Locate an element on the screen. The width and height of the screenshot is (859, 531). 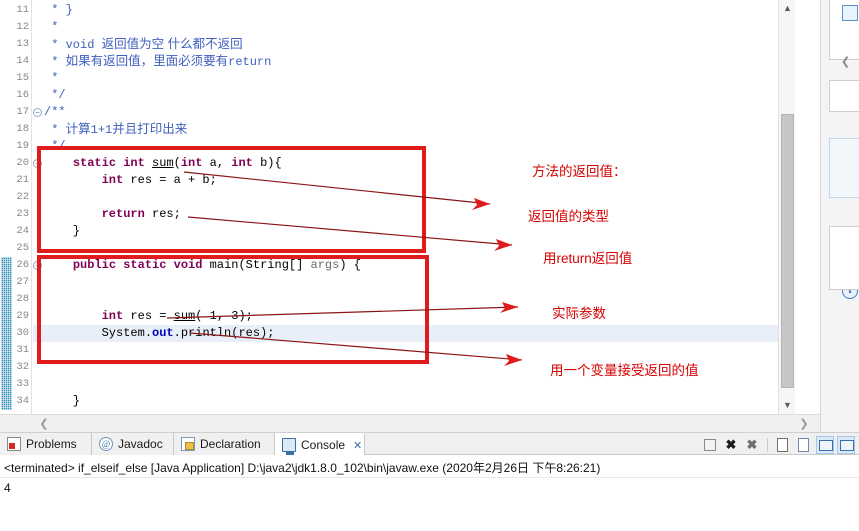
clear-console-icon is located at coordinates (783, 445).